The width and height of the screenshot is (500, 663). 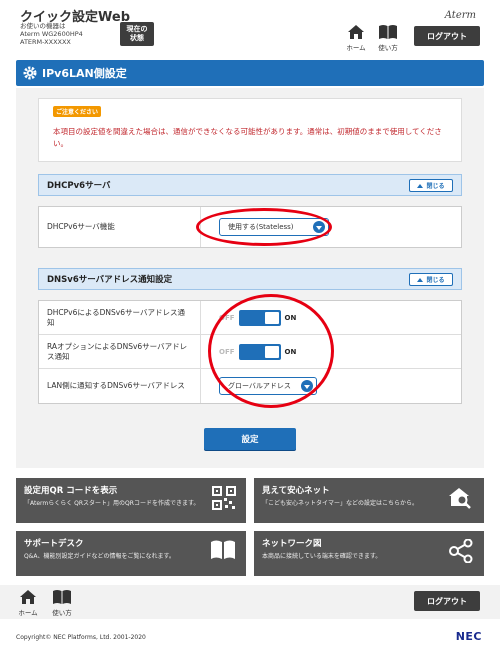 I want to click on ra-dns-toggle: OFF ON, so click(x=258, y=351).